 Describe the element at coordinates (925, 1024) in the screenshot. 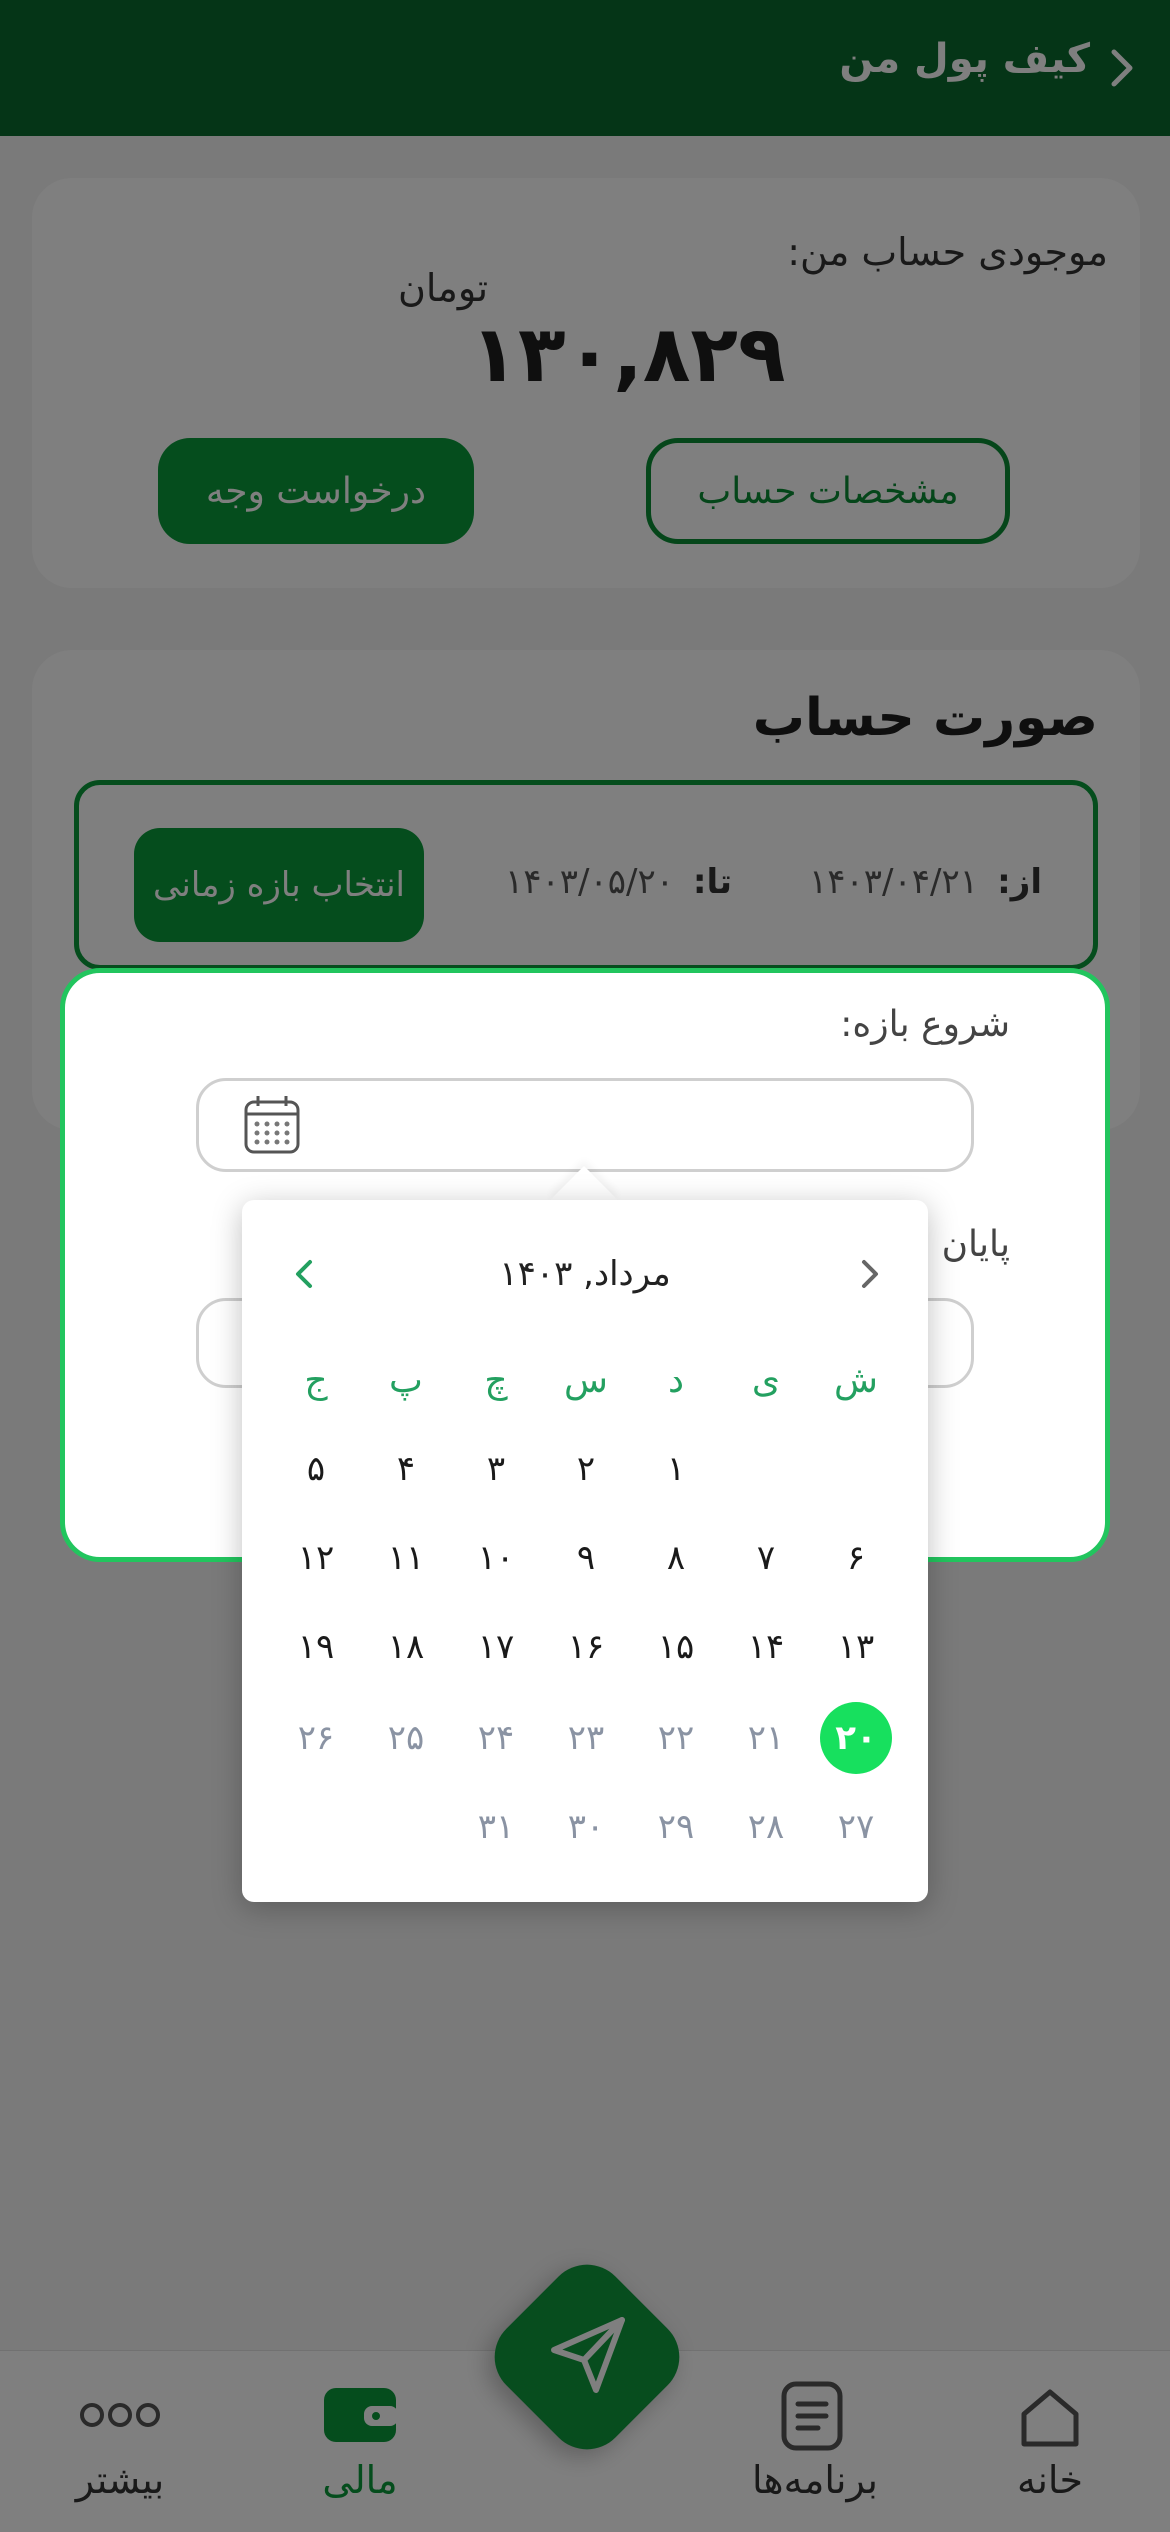

I see `start-range-label: شروع بازه:` at that location.